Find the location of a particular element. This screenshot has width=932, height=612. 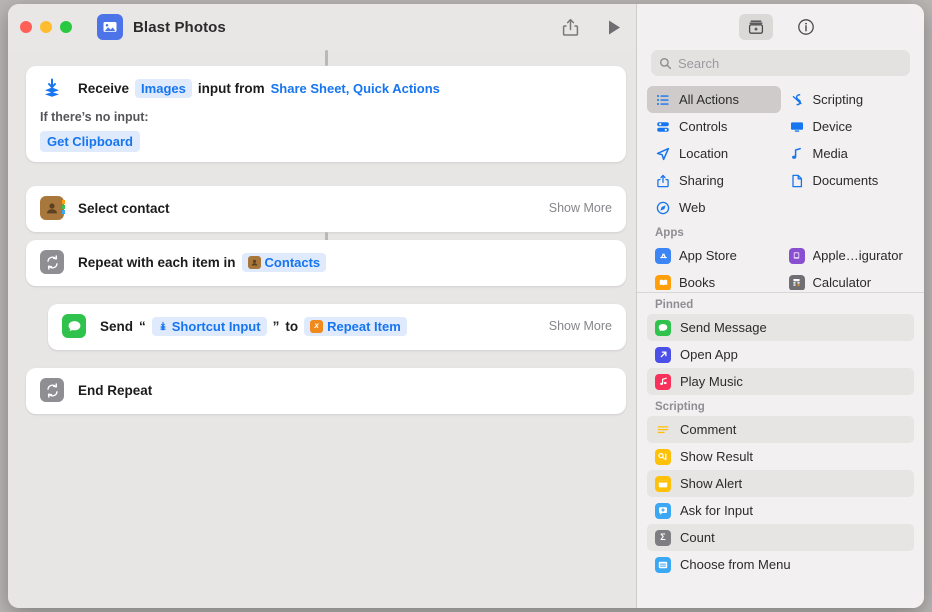

search-placeholder: Search is located at coordinates (699, 63).